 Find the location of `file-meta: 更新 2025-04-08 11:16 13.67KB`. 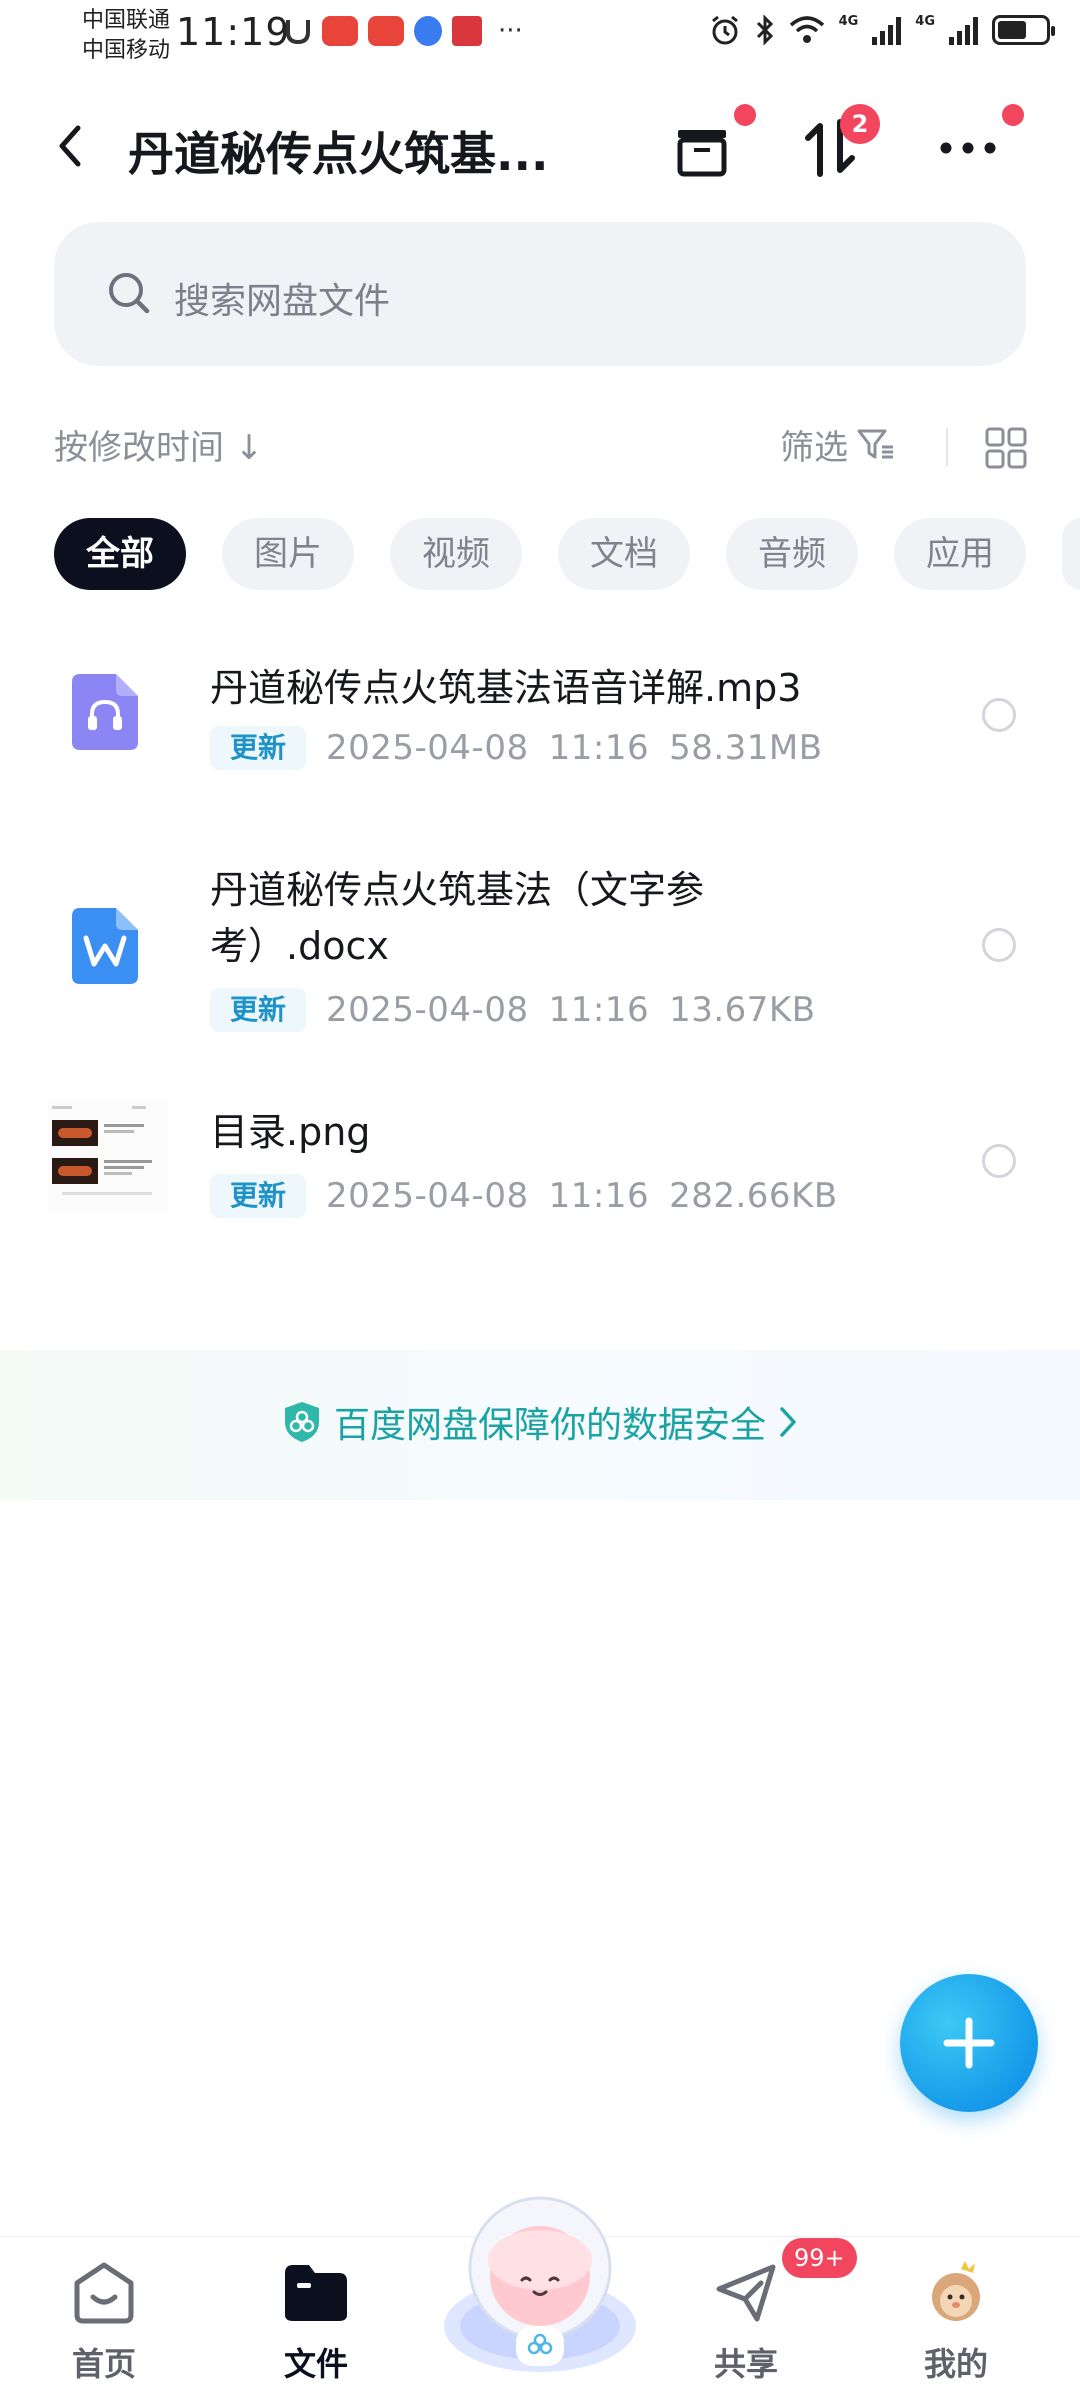

file-meta: 更新 2025-04-08 11:16 13.67KB is located at coordinates (513, 1010).